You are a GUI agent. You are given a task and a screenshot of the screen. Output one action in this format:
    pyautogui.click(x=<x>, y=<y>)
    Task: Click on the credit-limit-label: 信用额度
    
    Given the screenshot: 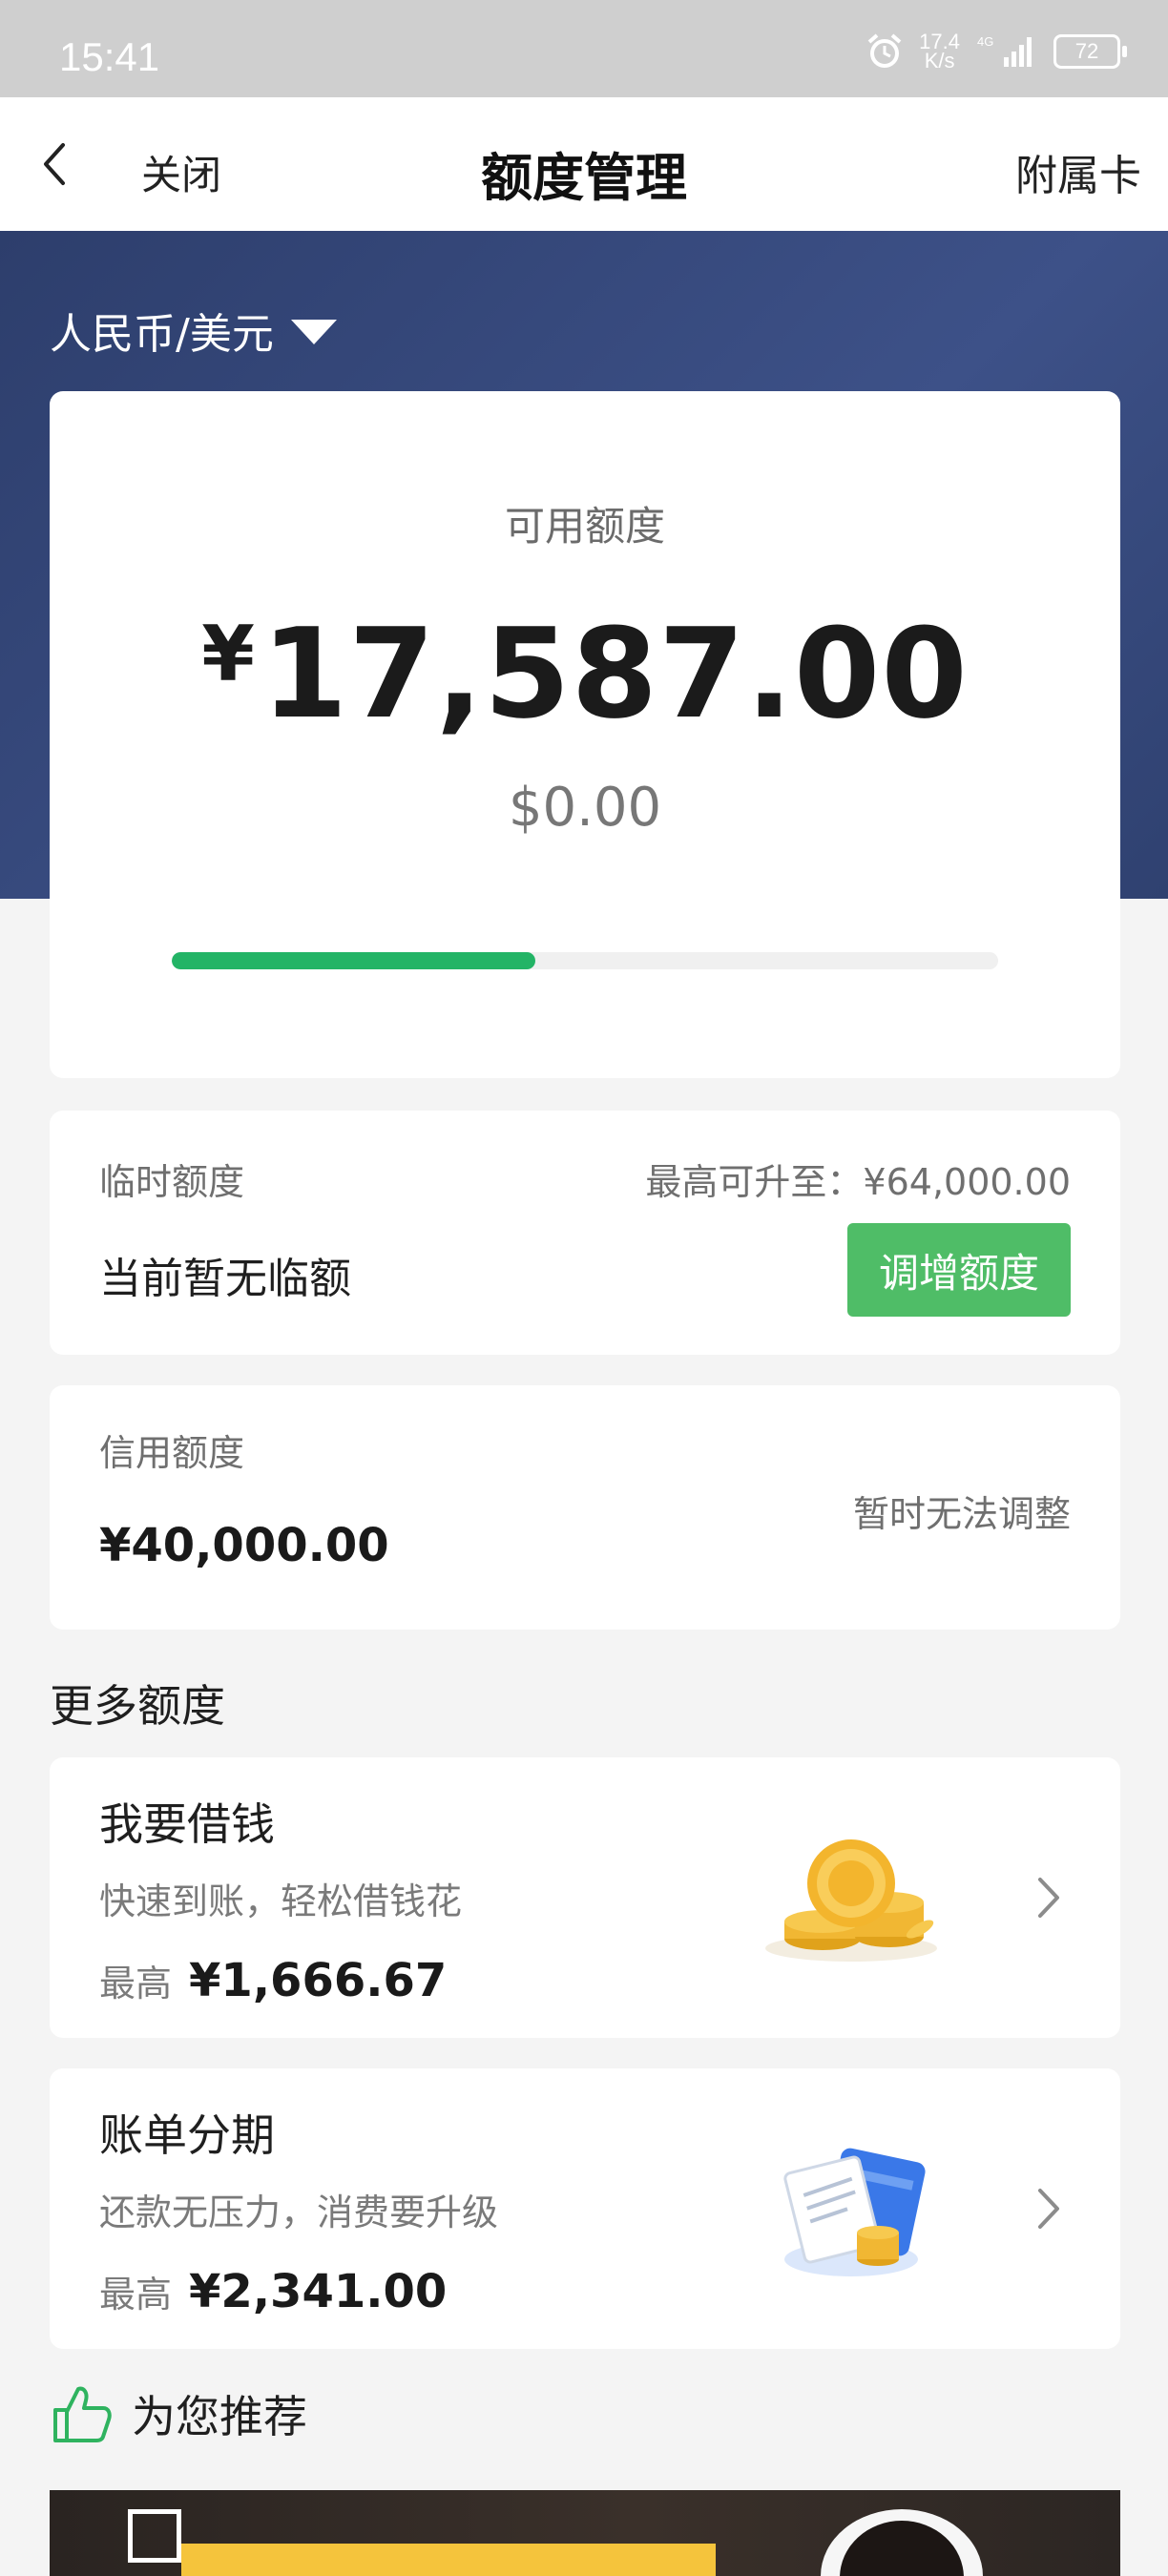 What is the action you would take?
    pyautogui.click(x=172, y=1453)
    